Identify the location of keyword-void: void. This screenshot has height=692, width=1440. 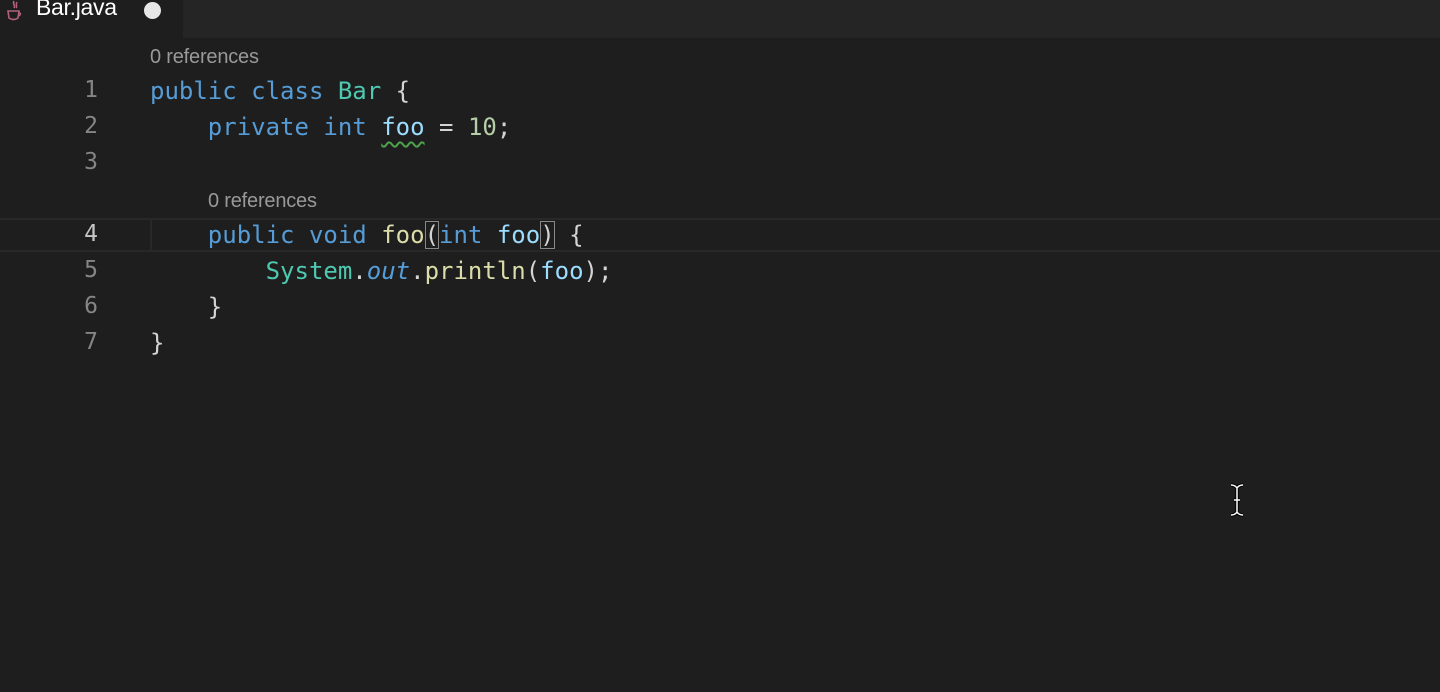
(337, 235).